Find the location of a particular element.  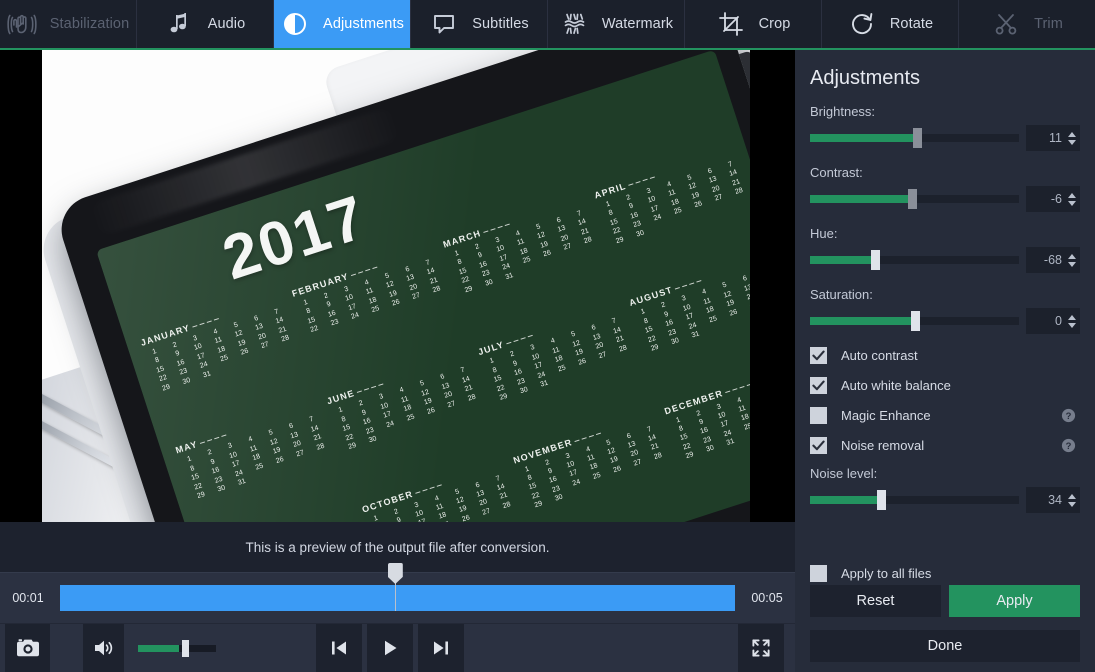

volume-button is located at coordinates (103, 648).